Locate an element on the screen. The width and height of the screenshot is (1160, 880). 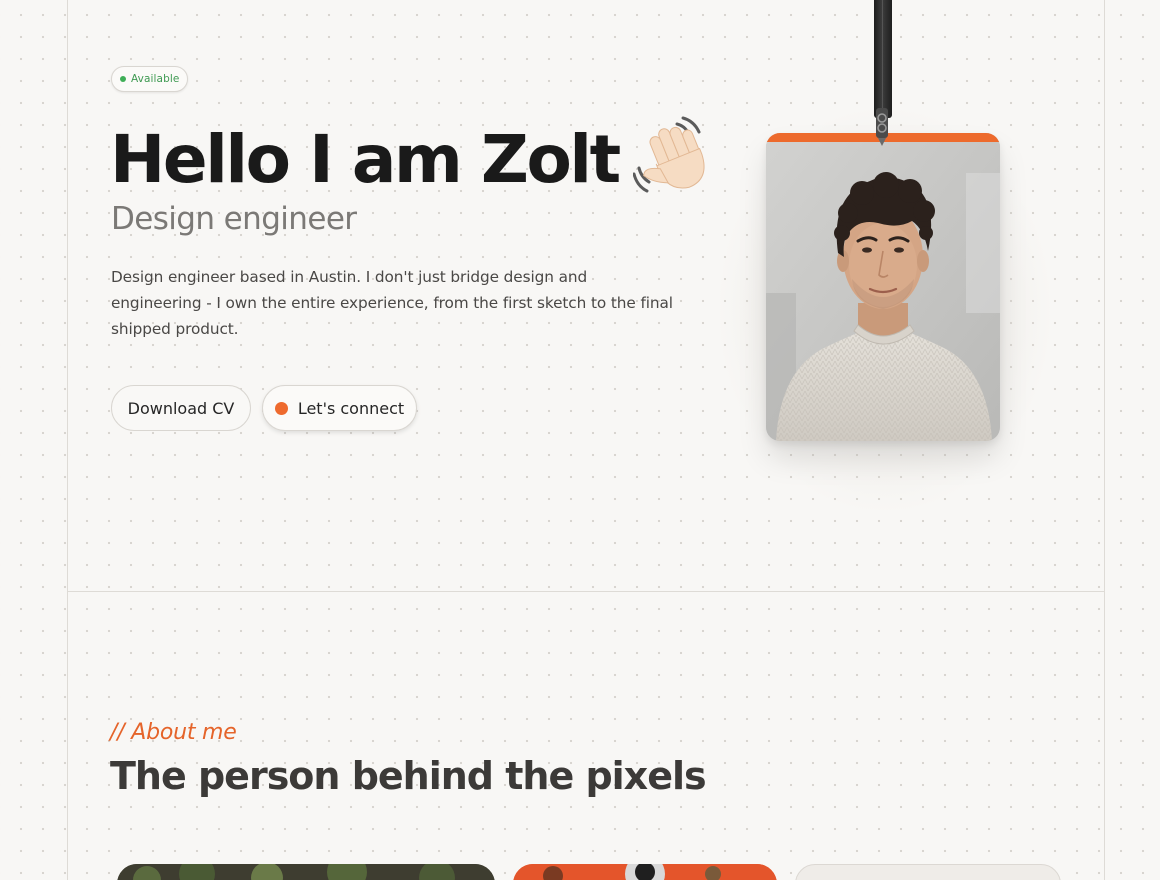
garden-photo is located at coordinates (306, 872).